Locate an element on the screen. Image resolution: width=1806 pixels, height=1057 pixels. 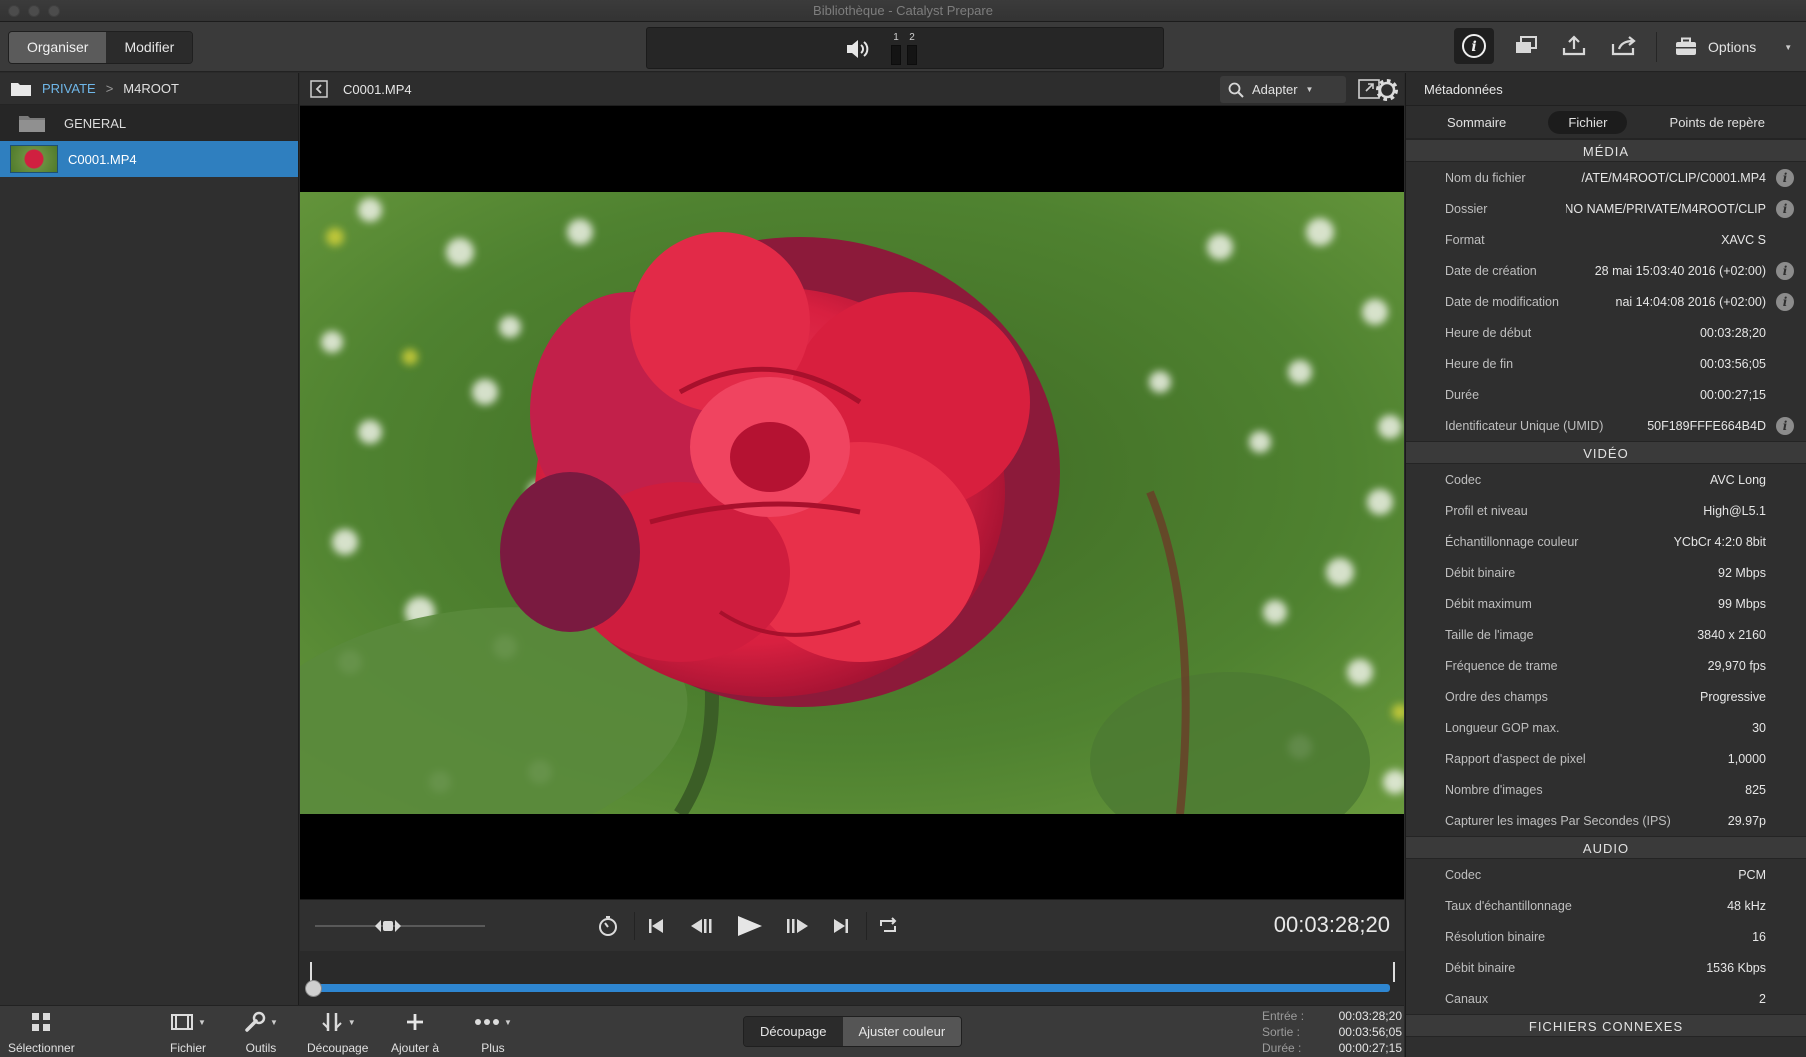
metadata-value: 1,0000 is located at coordinates (1666, 759).